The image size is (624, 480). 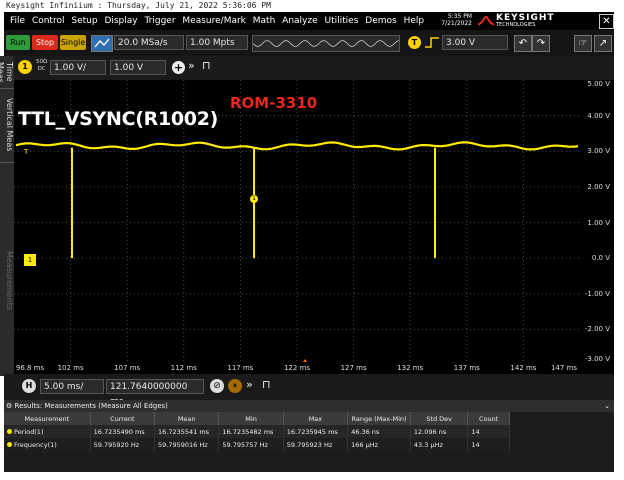 What do you see at coordinates (475, 42) in the screenshot?
I see `trigger-level-field: 3.00 V` at bounding box center [475, 42].